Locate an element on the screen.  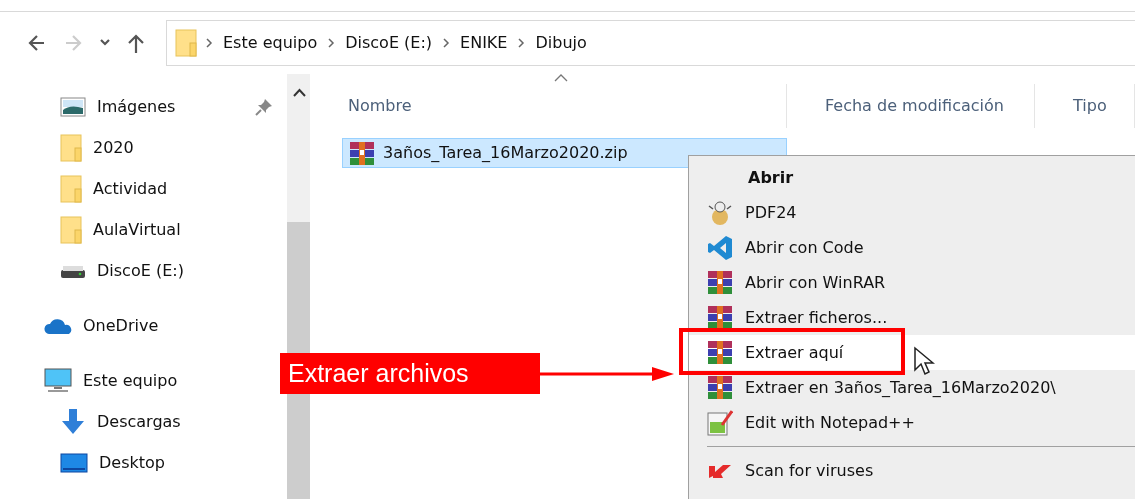
mascot-icon is located at coordinates (720, 212).